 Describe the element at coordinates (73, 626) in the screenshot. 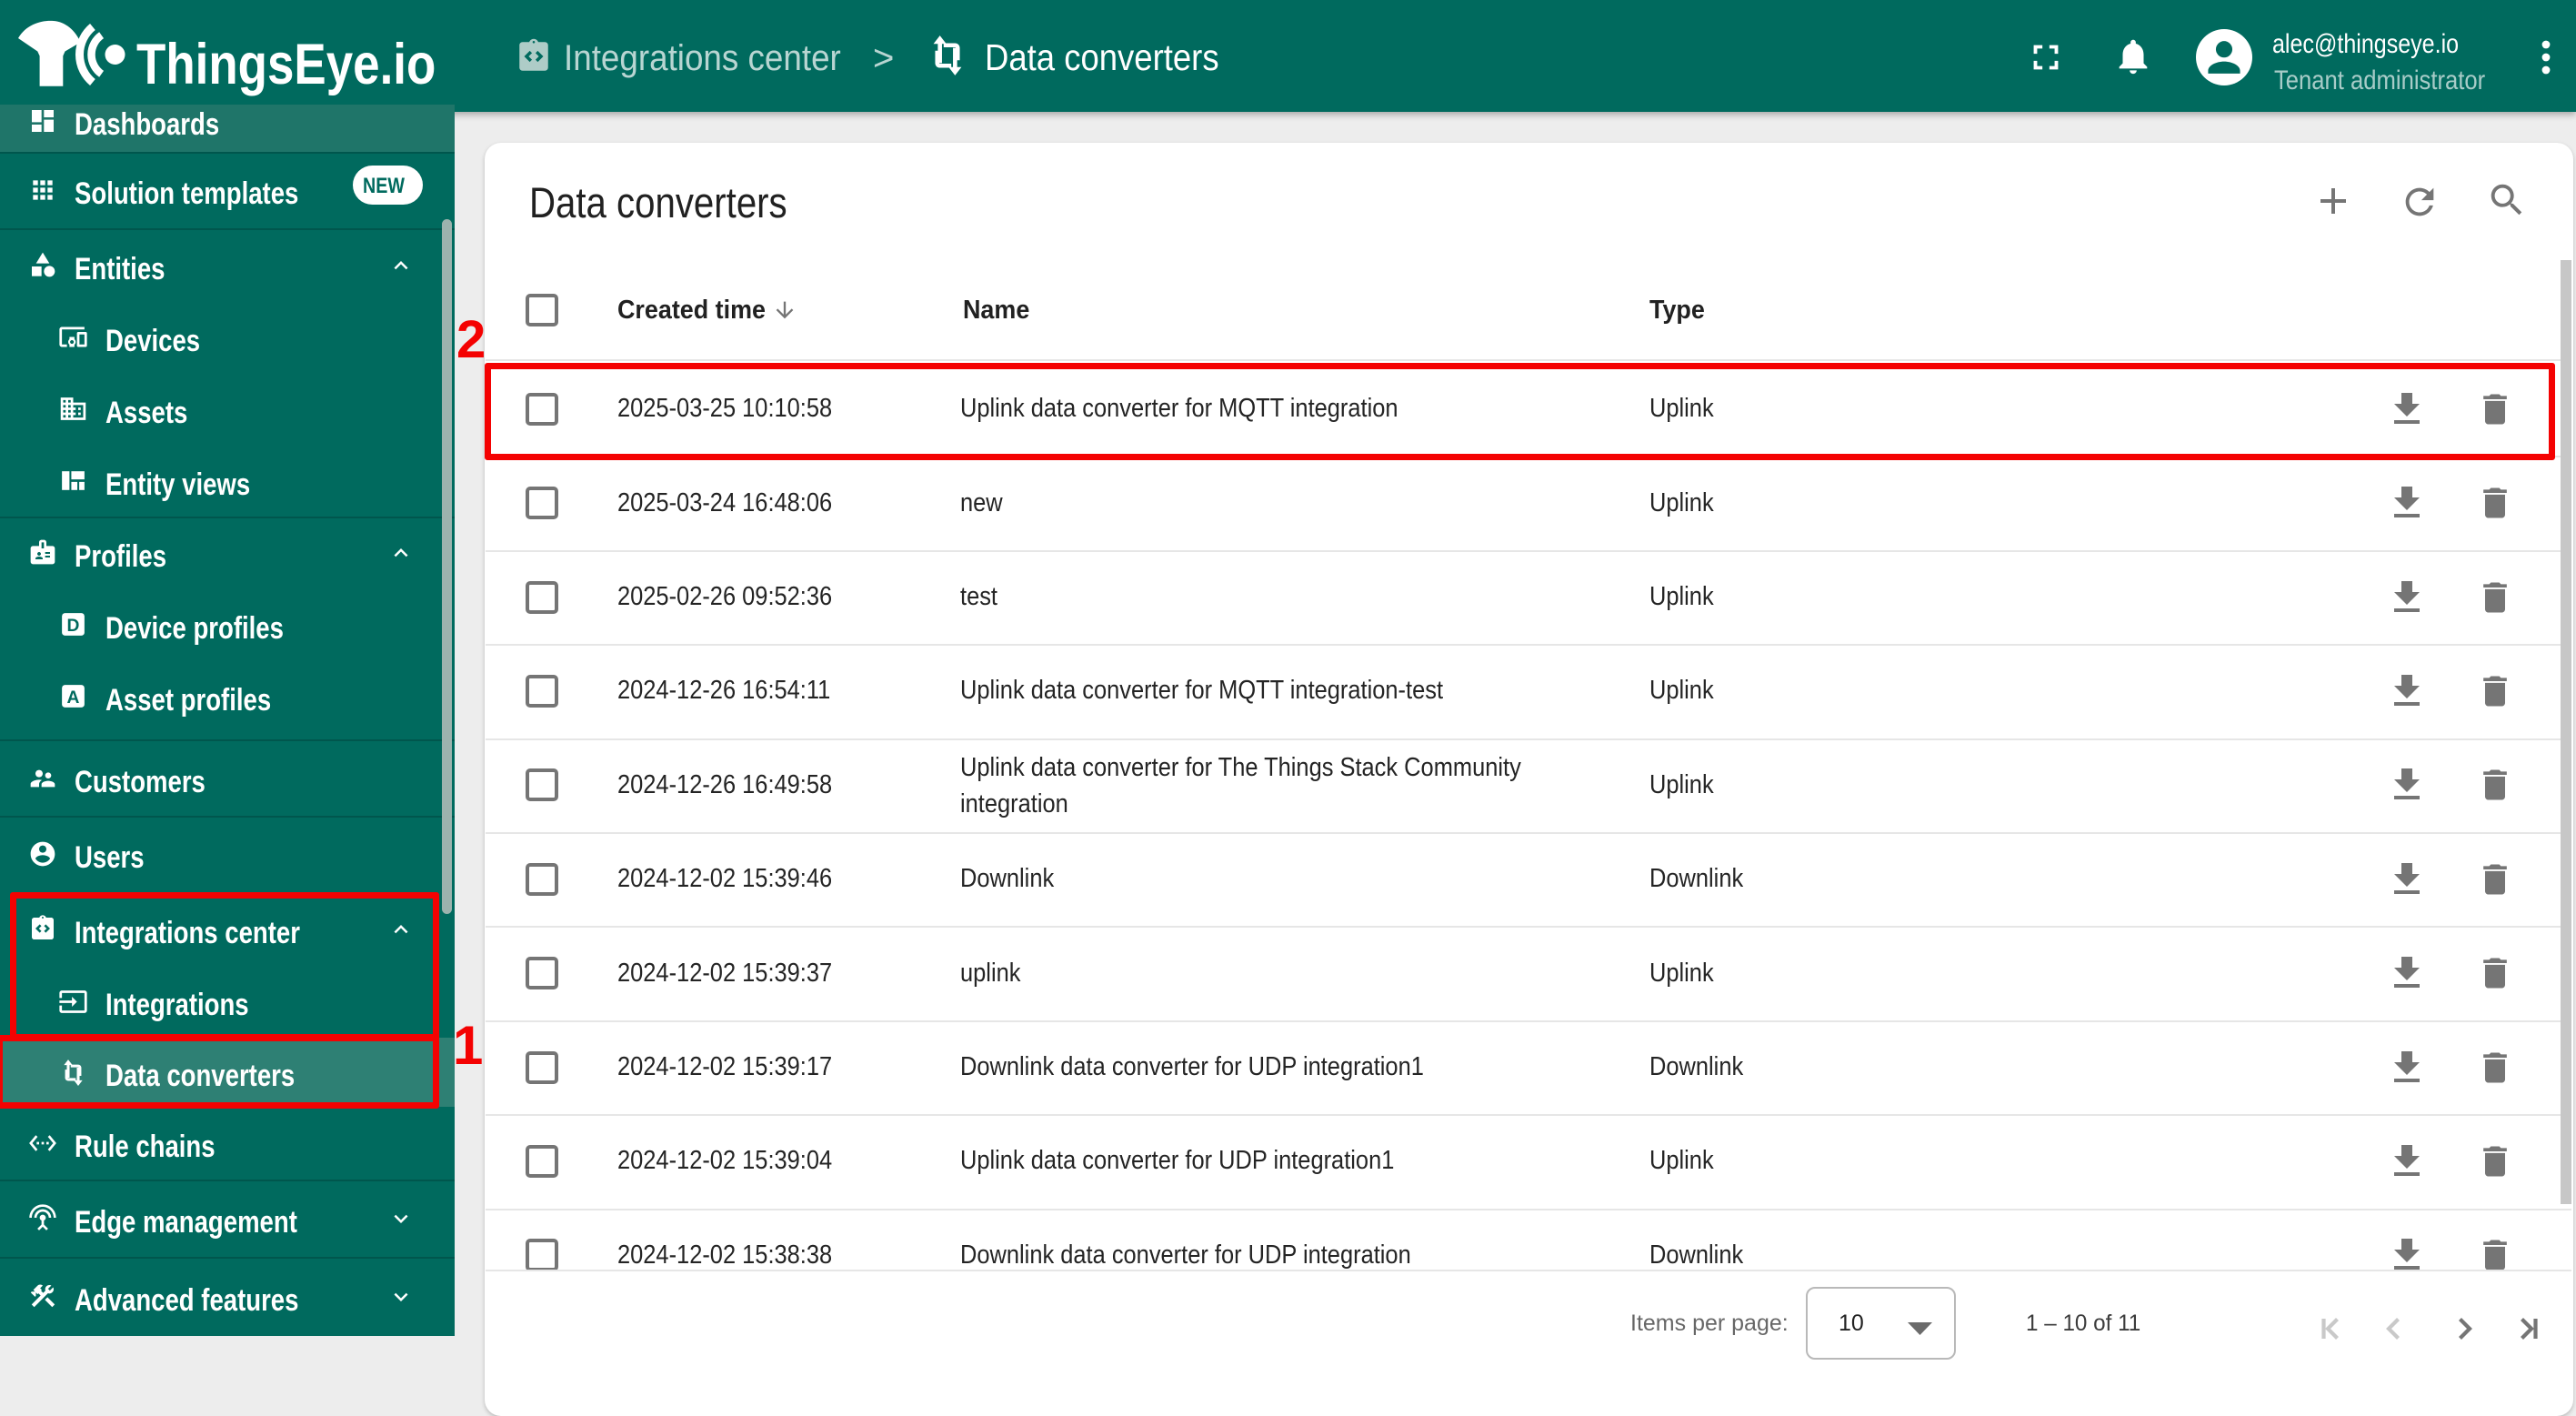

I see `svg-text: D` at that location.